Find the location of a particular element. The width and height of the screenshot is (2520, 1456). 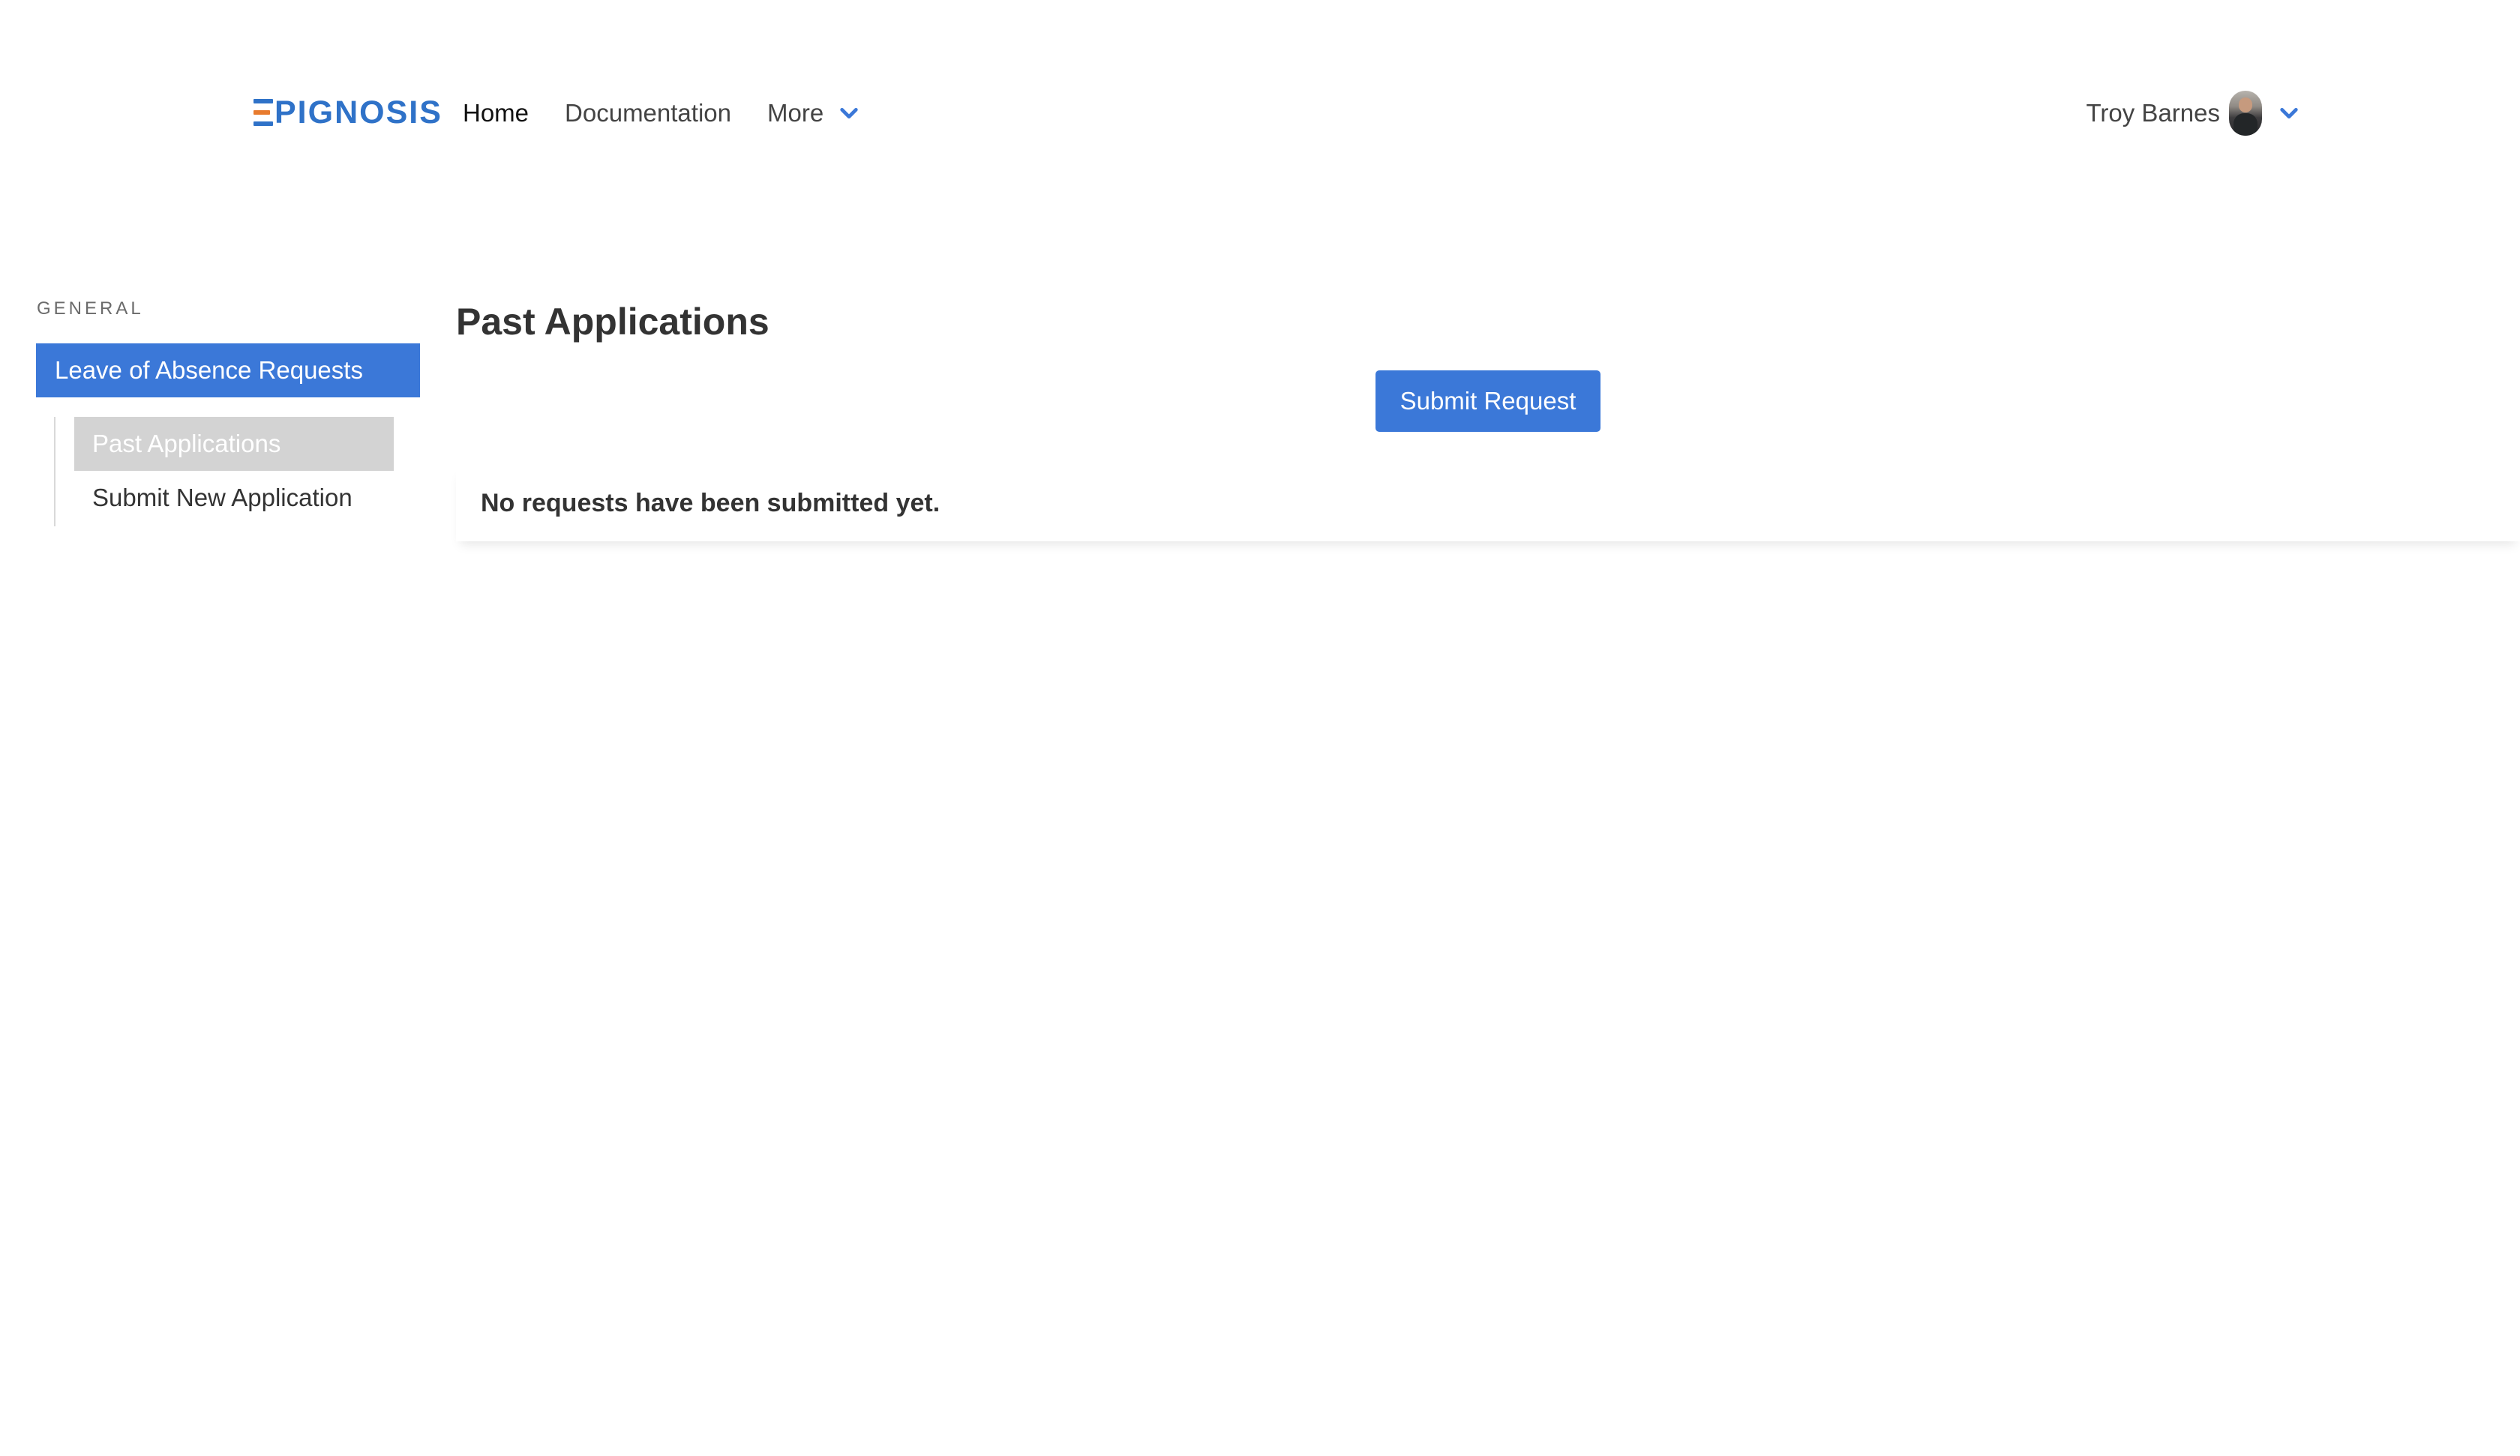

epignosis-logo: PIGNOSIS is located at coordinates (348, 112).